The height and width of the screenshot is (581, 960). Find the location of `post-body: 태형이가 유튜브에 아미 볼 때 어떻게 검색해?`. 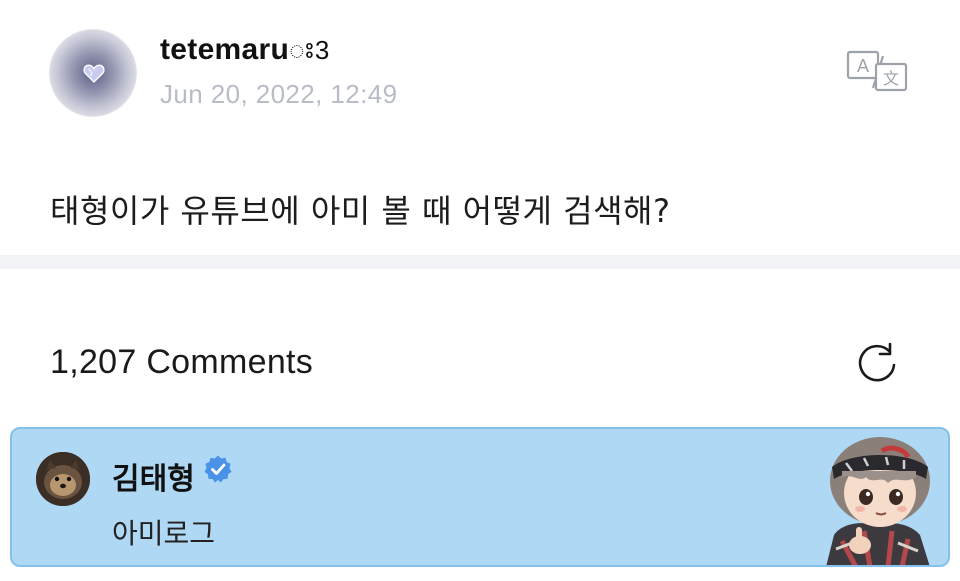

post-body: 태형이가 유튜브에 아미 볼 때 어떻게 검색해? is located at coordinates (360, 211).